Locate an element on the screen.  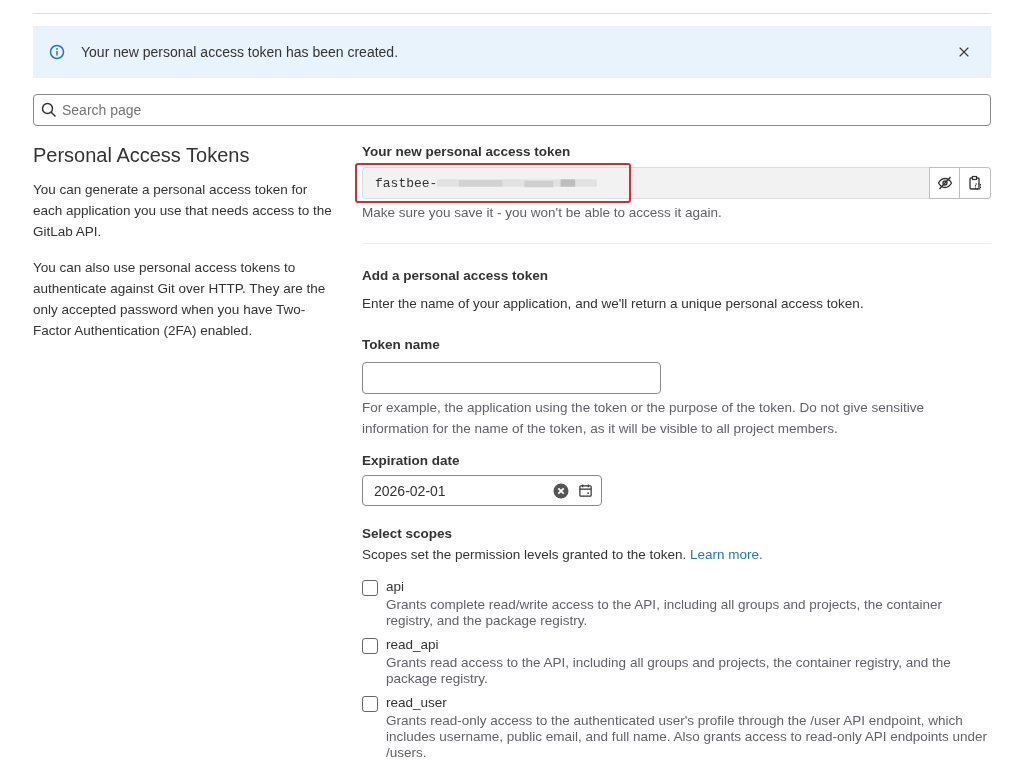
calendar-icon is located at coordinates (585, 490).